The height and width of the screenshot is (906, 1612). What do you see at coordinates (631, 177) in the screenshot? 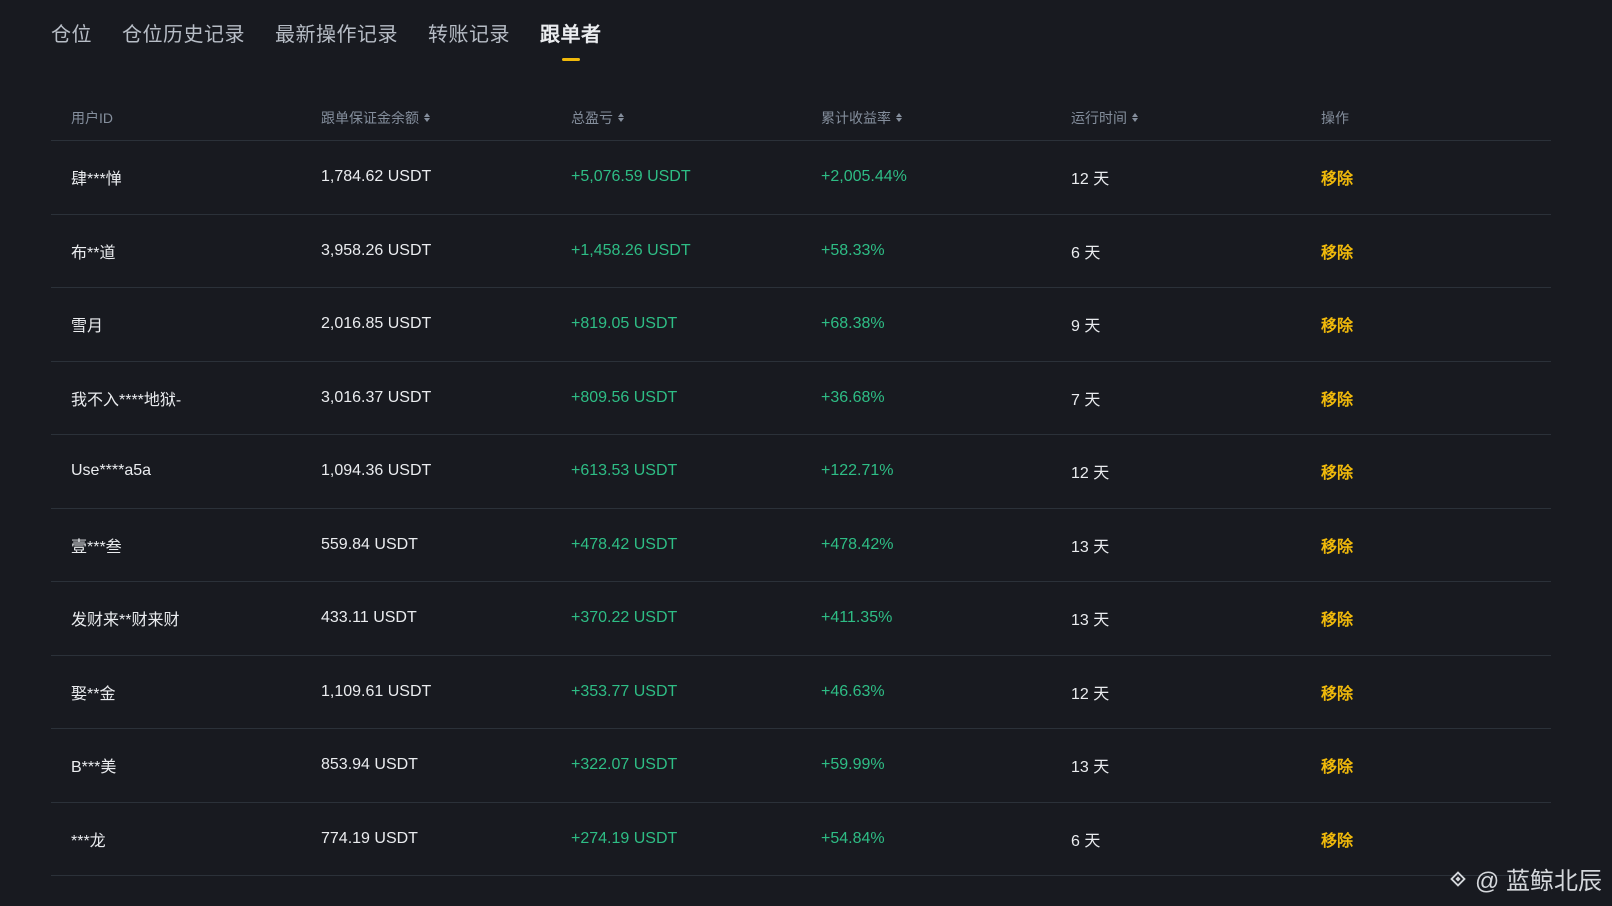
I see `pnl-cell: +5,076.59 USDT` at bounding box center [631, 177].